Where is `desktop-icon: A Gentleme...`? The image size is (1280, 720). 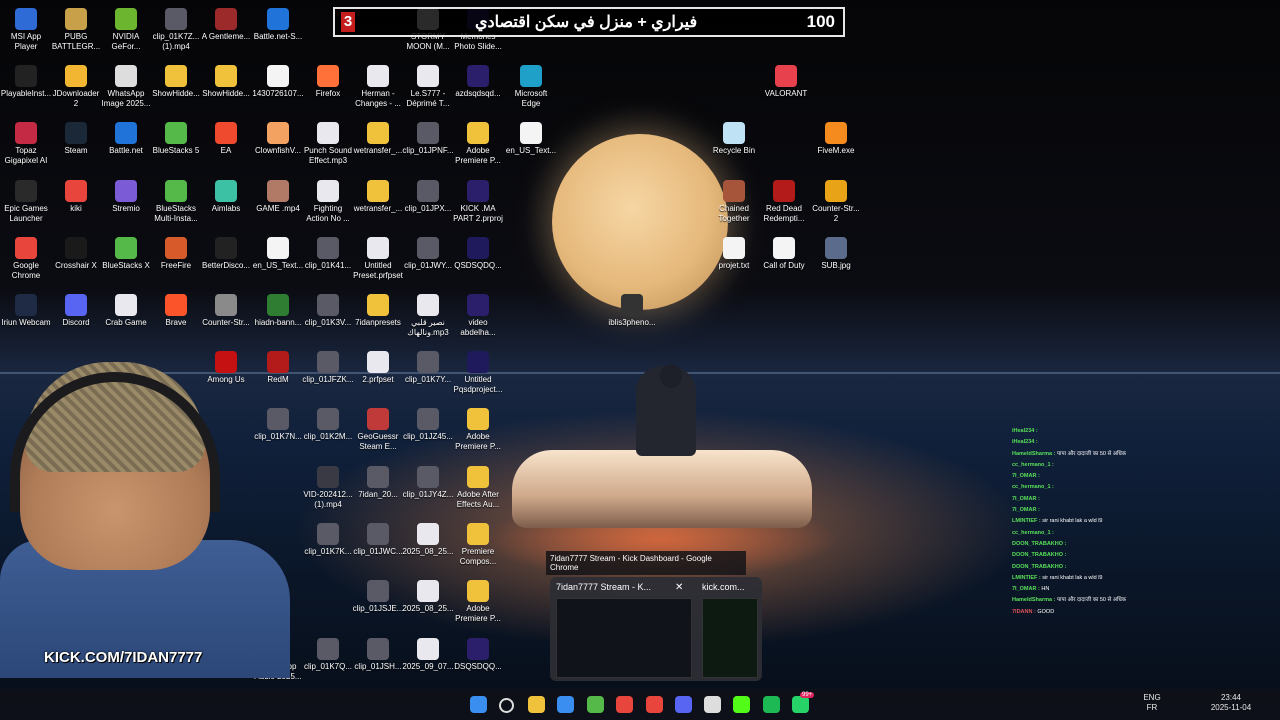 desktop-icon: A Gentleme... is located at coordinates (226, 25).